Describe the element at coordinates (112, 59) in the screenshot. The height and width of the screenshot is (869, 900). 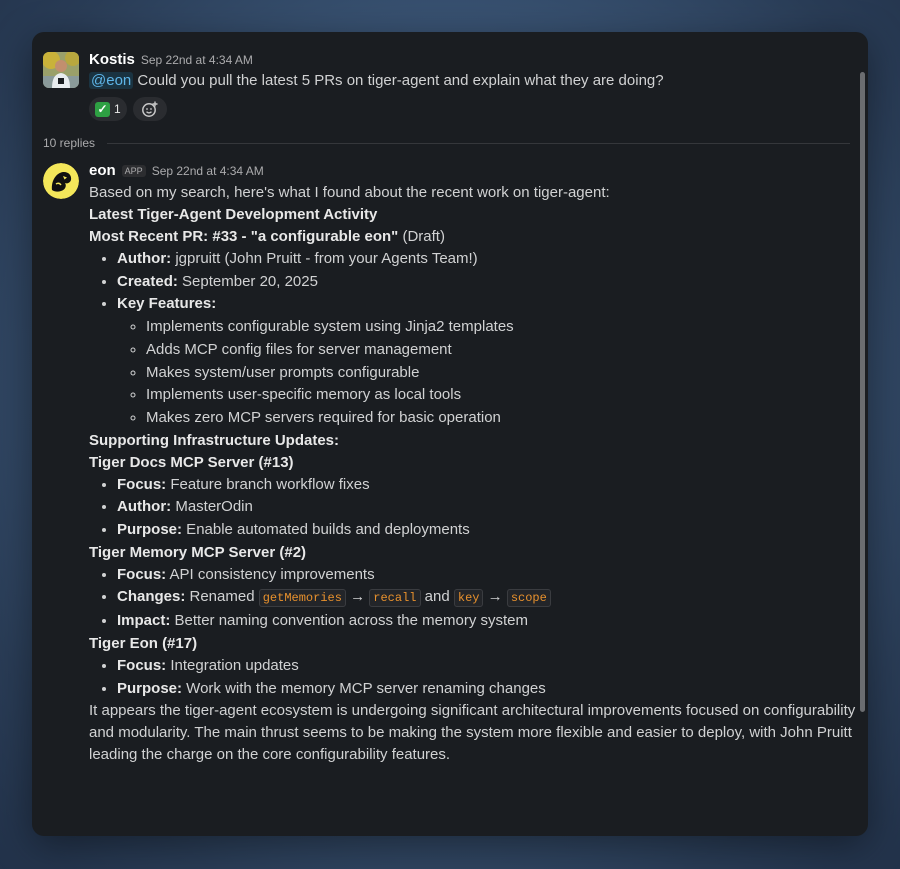
I see `author-name: Kostis` at that location.